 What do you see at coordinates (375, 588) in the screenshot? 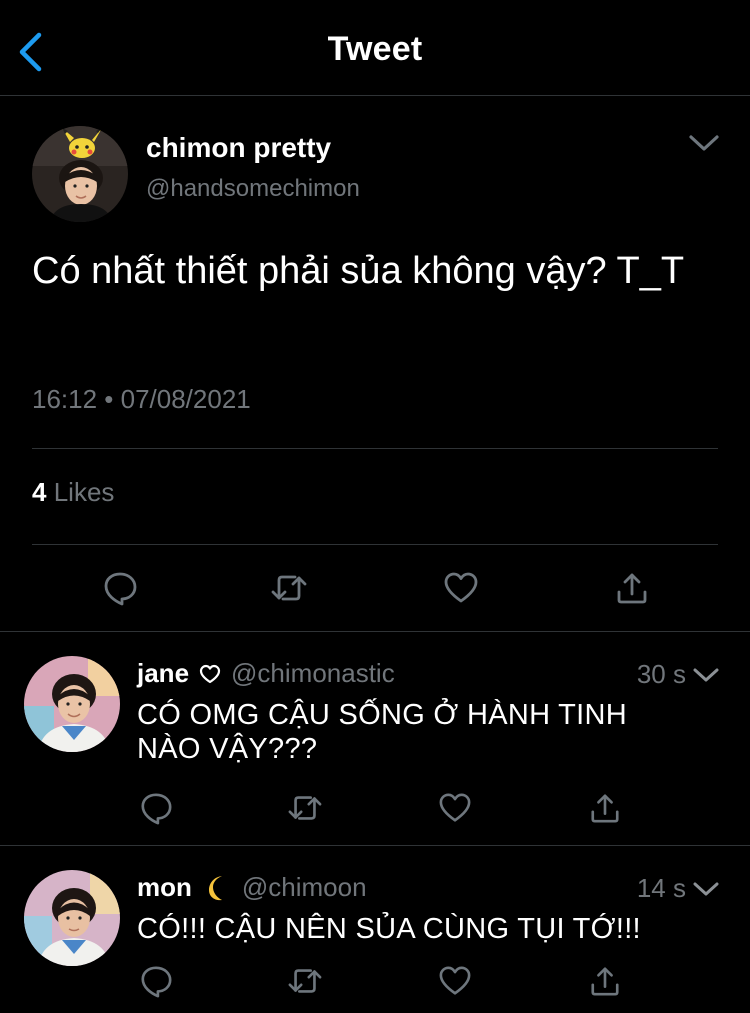
I see `tweet-action-bar` at bounding box center [375, 588].